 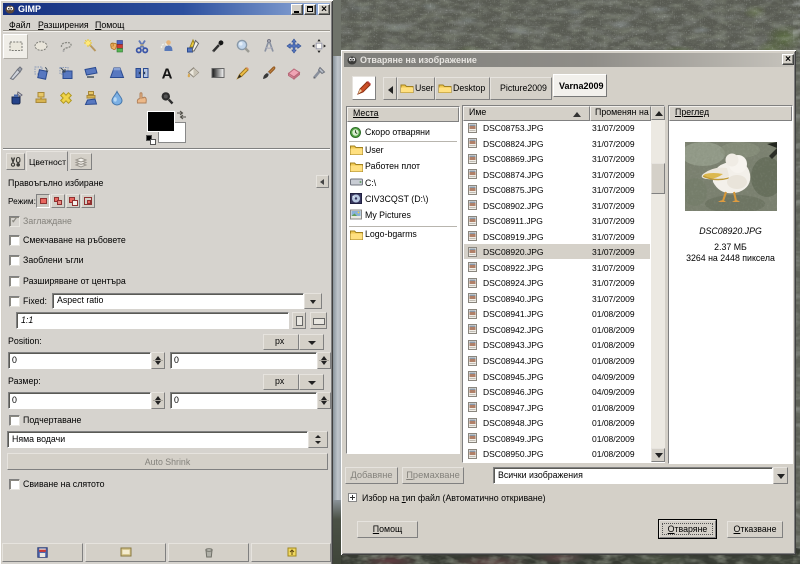 What do you see at coordinates (167, 74) in the screenshot?
I see `svg-text: A` at bounding box center [167, 74].